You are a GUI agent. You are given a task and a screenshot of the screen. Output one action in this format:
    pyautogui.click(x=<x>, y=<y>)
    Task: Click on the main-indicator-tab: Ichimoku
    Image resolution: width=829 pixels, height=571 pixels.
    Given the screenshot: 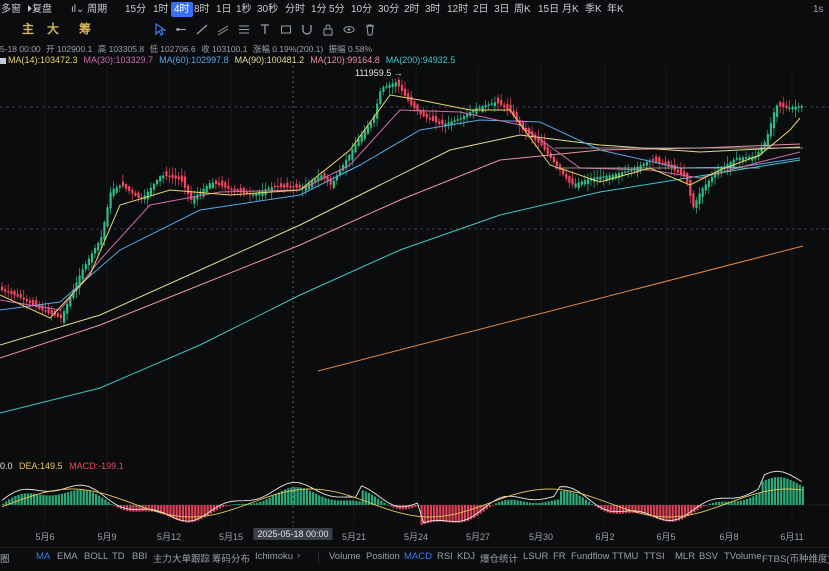 What is the action you would take?
    pyautogui.click(x=274, y=556)
    